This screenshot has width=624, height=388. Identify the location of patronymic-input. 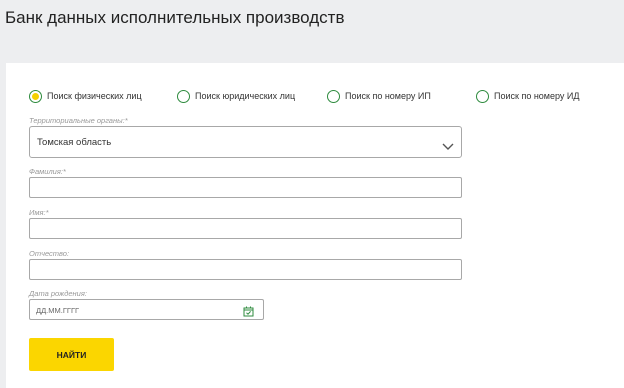
(245, 269).